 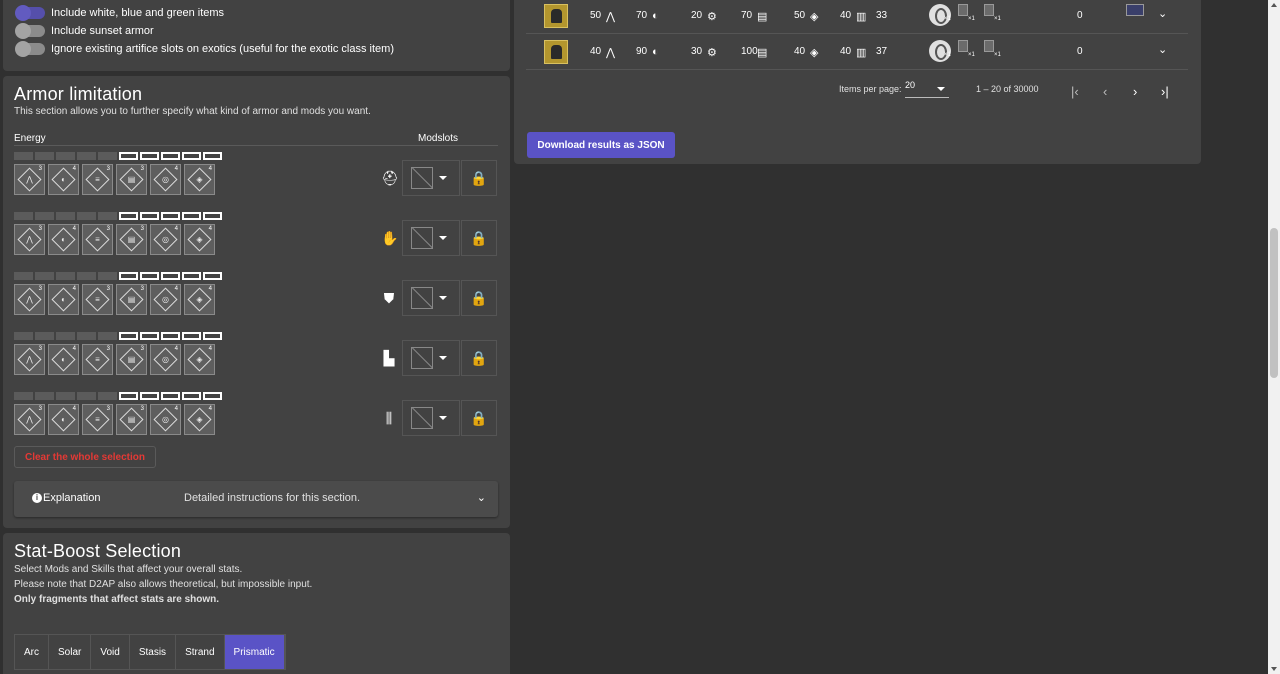 I want to click on result-row: 50 ⋀ 70 ◐ 20 ⚙ 70 ▤ 50 ◈ 40 ▥ 33 ×1 ×1 ×1 0 ⌄, so click(x=857, y=17).